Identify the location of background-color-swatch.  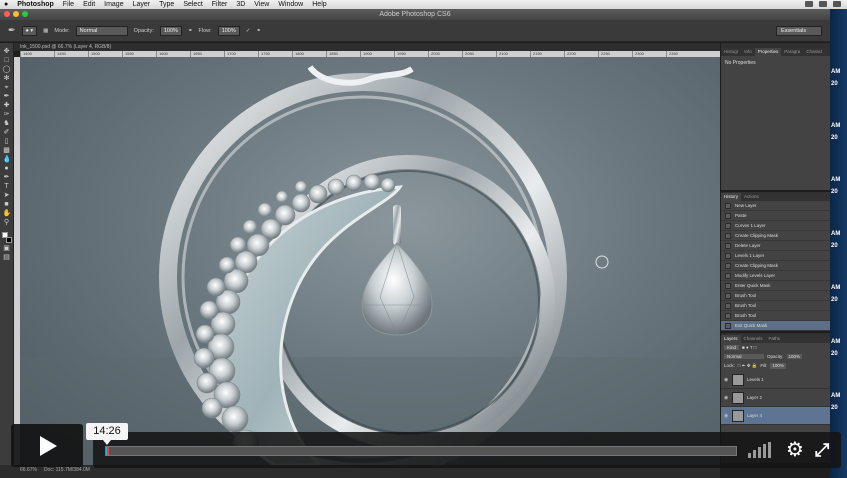
(8, 240).